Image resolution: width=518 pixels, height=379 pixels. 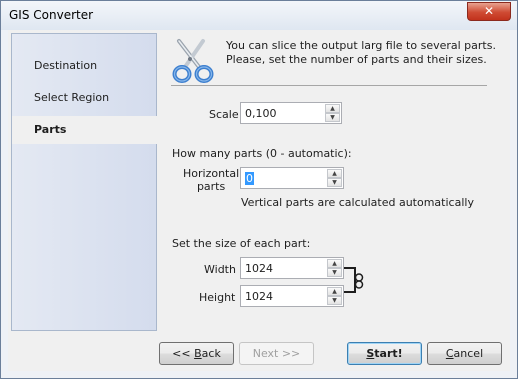 What do you see at coordinates (259, 268) in the screenshot?
I see `width-value: 1024` at bounding box center [259, 268].